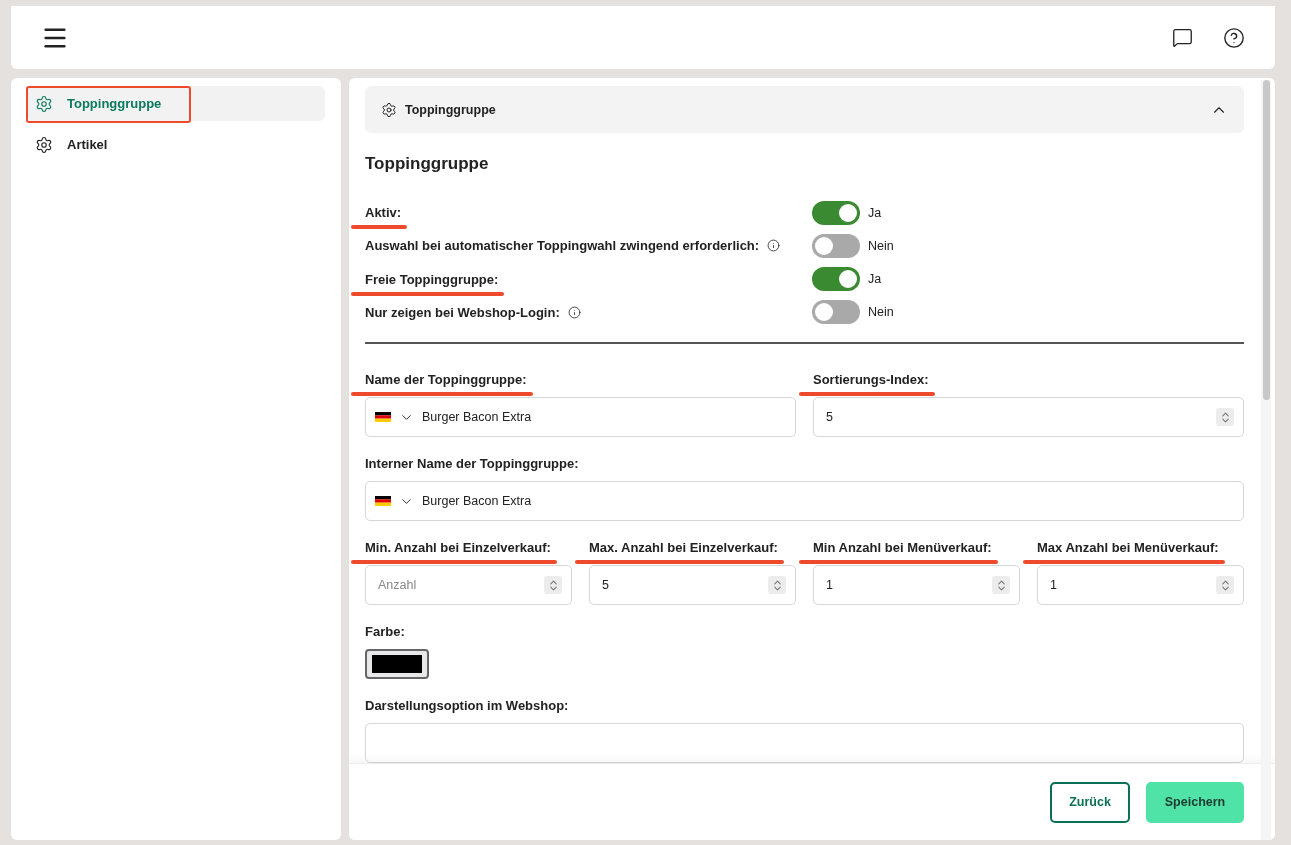 Image resolution: width=1291 pixels, height=845 pixels. Describe the element at coordinates (176, 103) in the screenshot. I see `sidebar-item: Toppinggruppe` at that location.